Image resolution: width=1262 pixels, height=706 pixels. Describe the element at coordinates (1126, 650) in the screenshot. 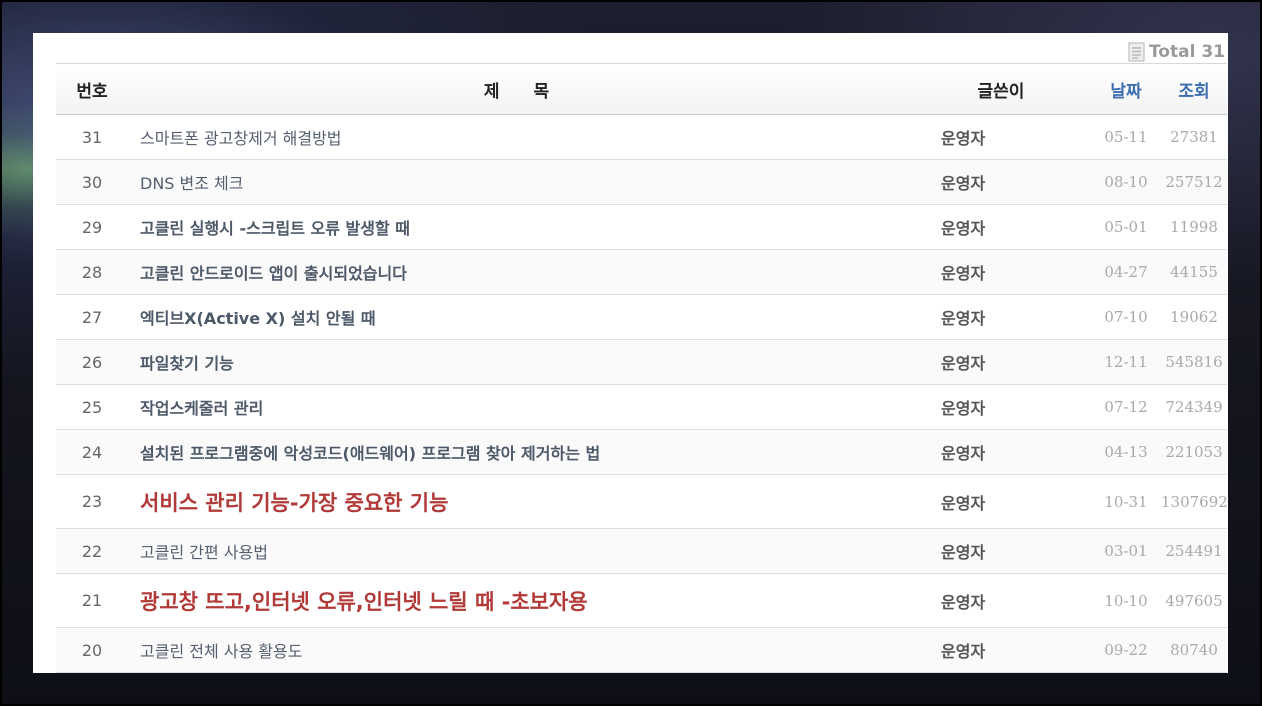

I see `post-date: 09-22` at that location.